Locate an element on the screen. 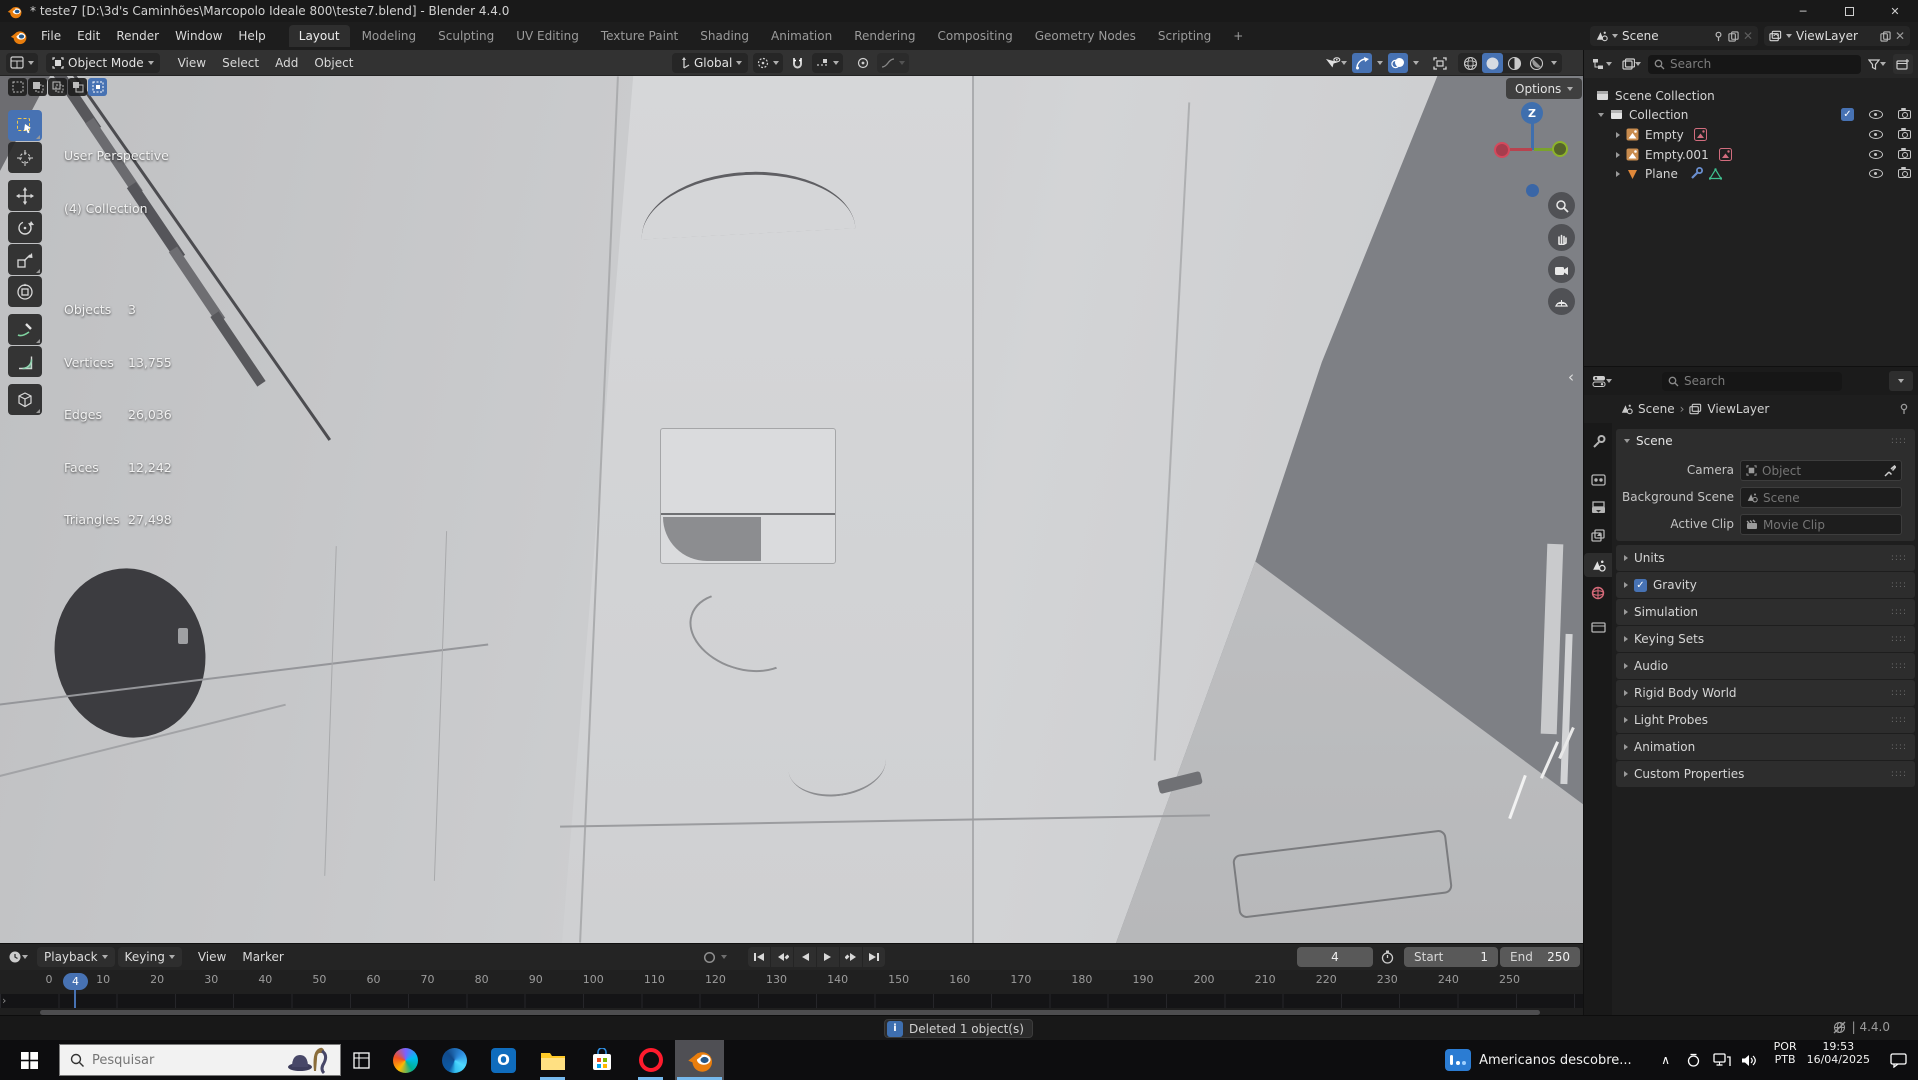  editor-type-button is located at coordinates (22, 62).